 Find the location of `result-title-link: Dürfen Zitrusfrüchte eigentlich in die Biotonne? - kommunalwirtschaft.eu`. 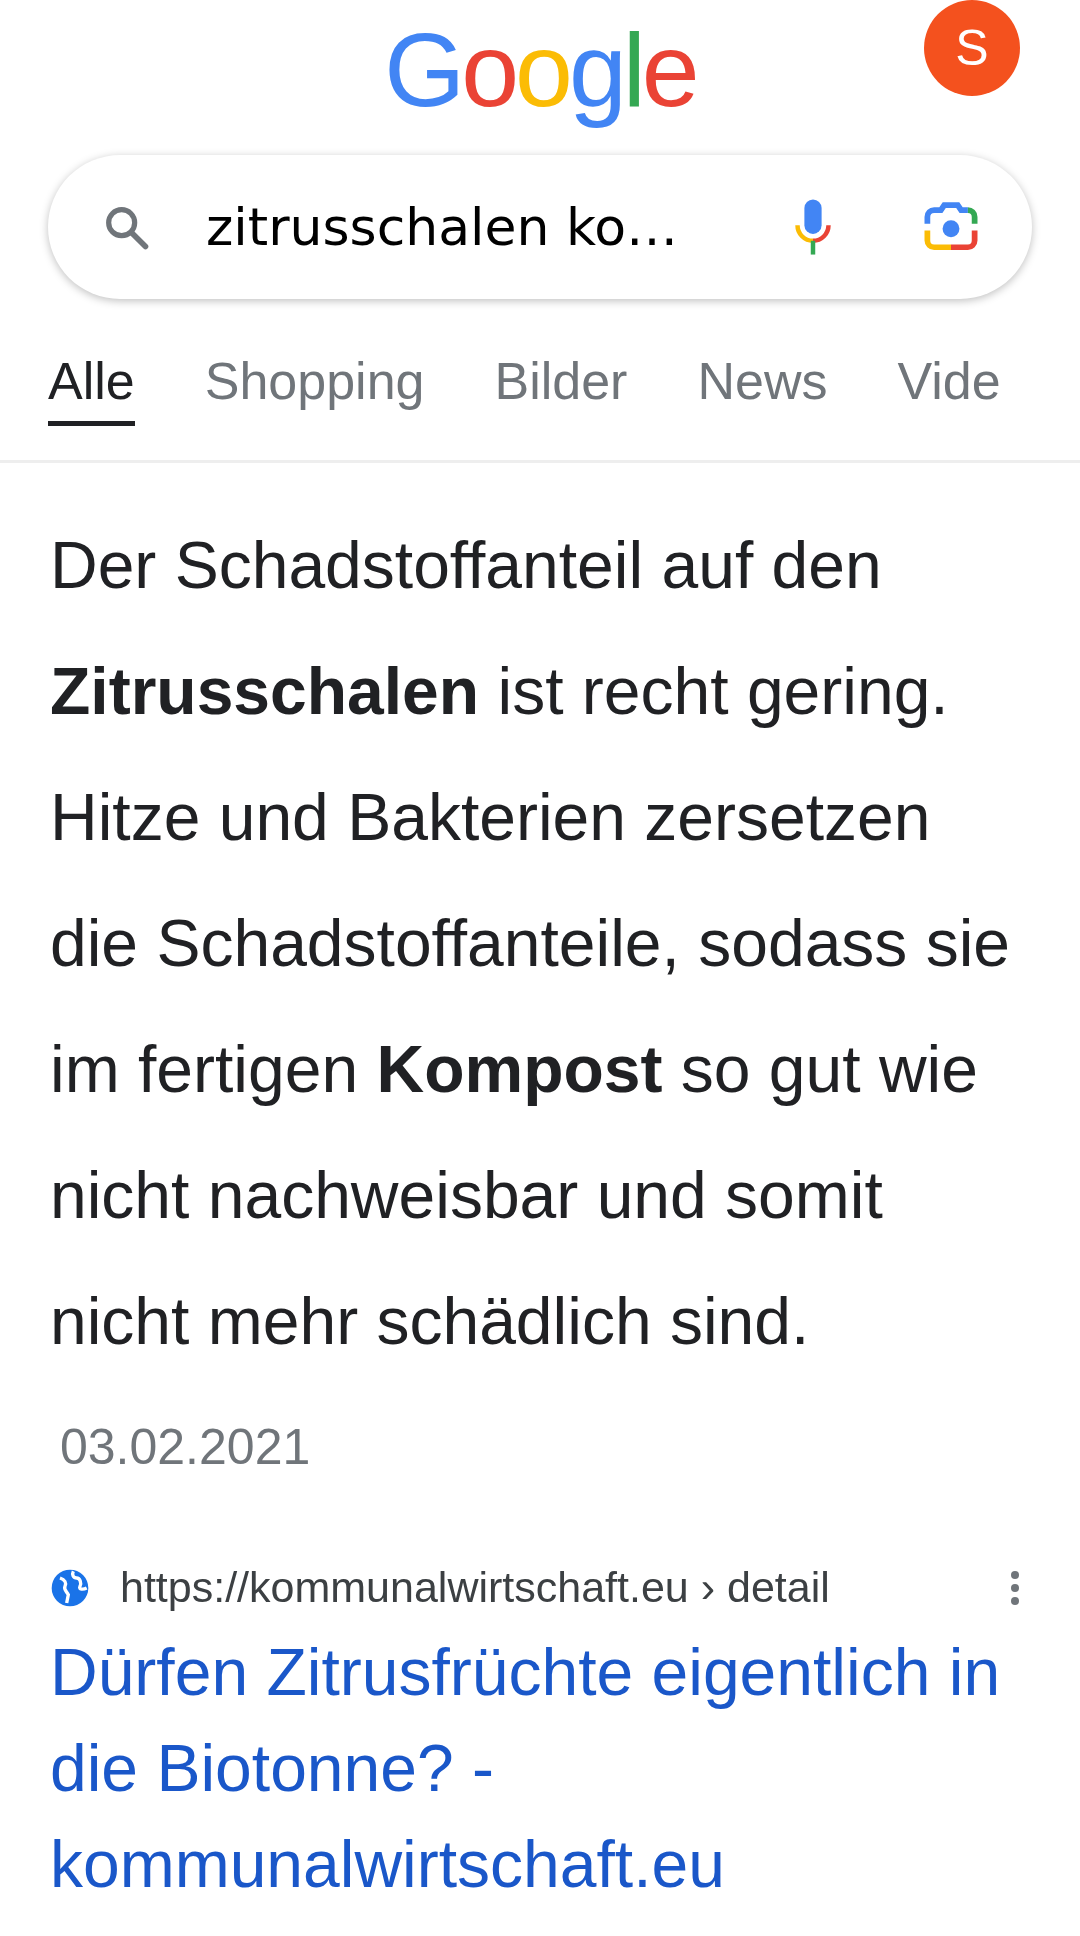

result-title-link: Dürfen Zitrusfrüchte eigentlich in die Biotonne? - kommunalwirtschaft.eu is located at coordinates (545, 1768).